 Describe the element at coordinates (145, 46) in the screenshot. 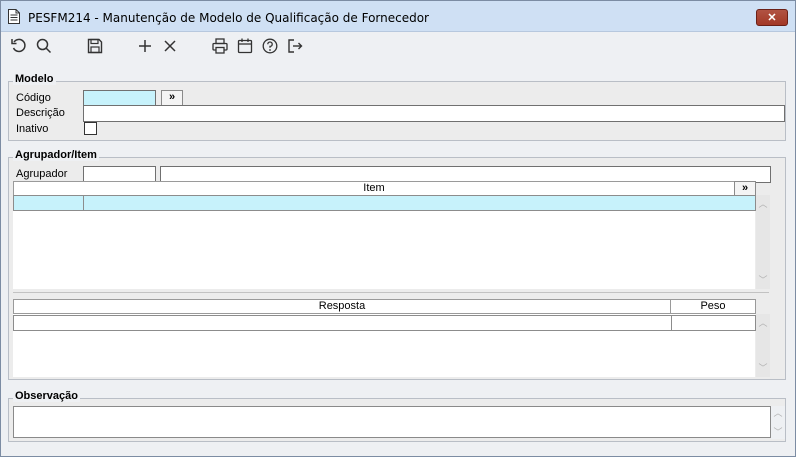

I see `add-icon` at that location.